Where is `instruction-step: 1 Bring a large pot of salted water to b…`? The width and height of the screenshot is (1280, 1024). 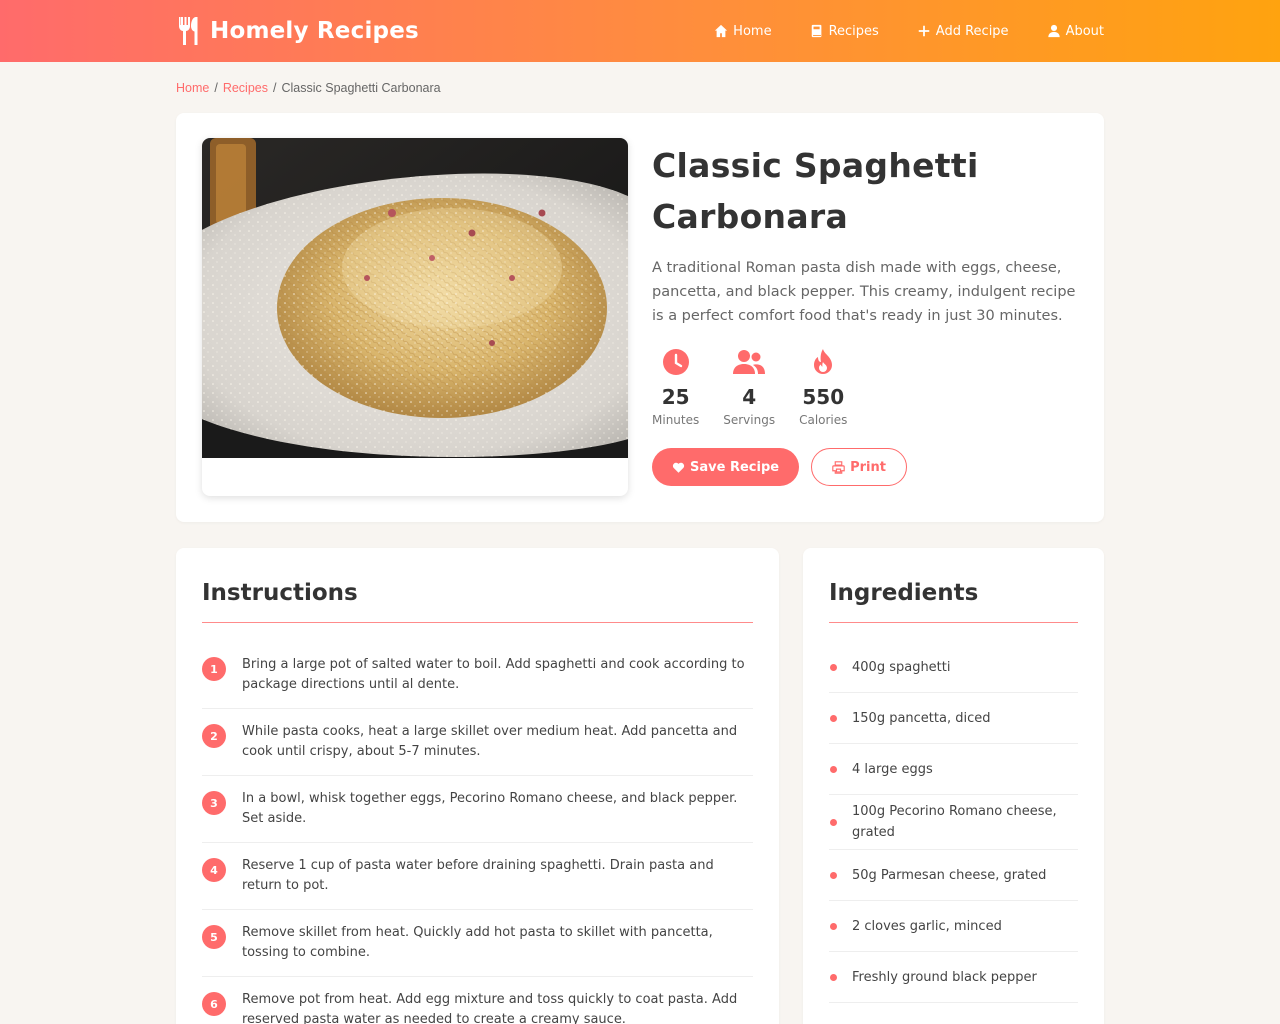 instruction-step: 1 Bring a large pot of salted water to b… is located at coordinates (477, 675).